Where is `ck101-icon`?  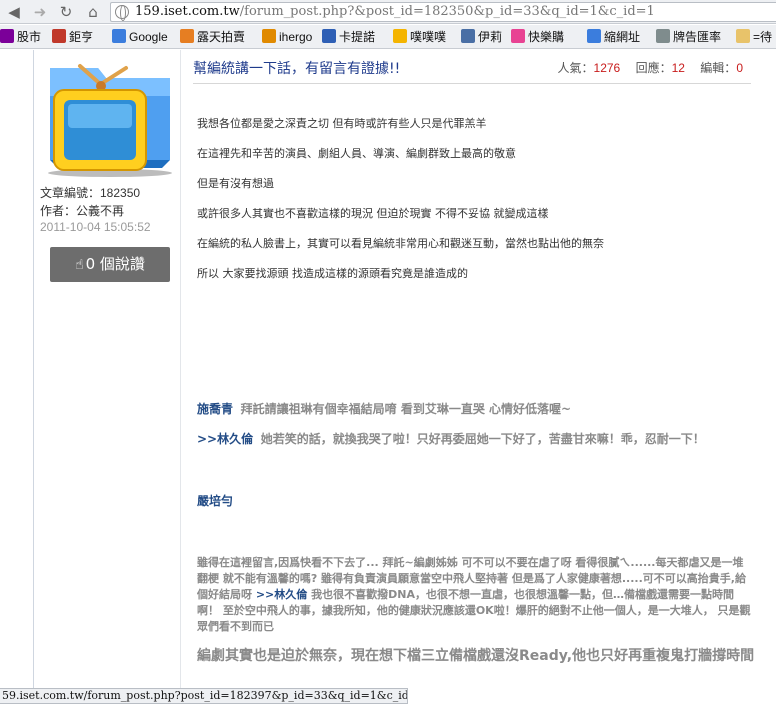 ck101-icon is located at coordinates (329, 36).